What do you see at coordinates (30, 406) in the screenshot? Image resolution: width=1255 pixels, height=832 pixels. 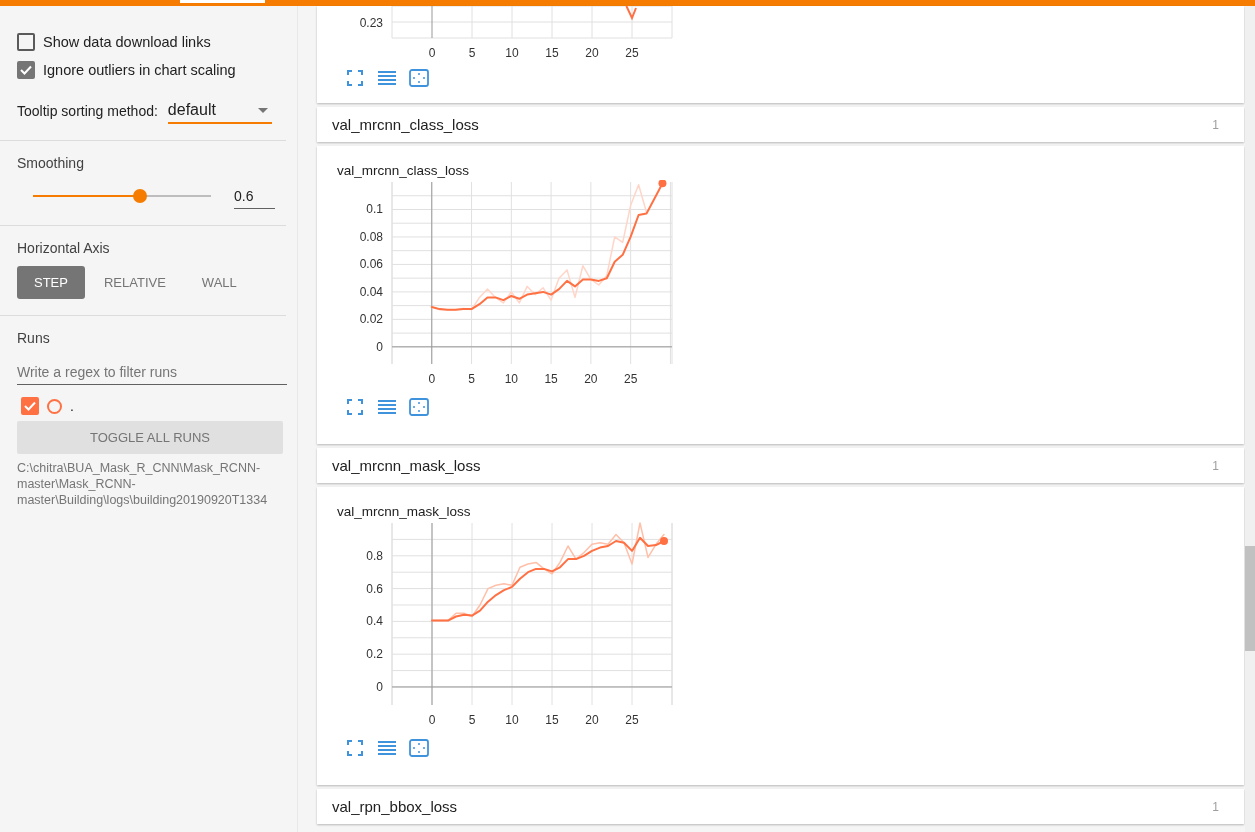 I see `run-checkbox` at bounding box center [30, 406].